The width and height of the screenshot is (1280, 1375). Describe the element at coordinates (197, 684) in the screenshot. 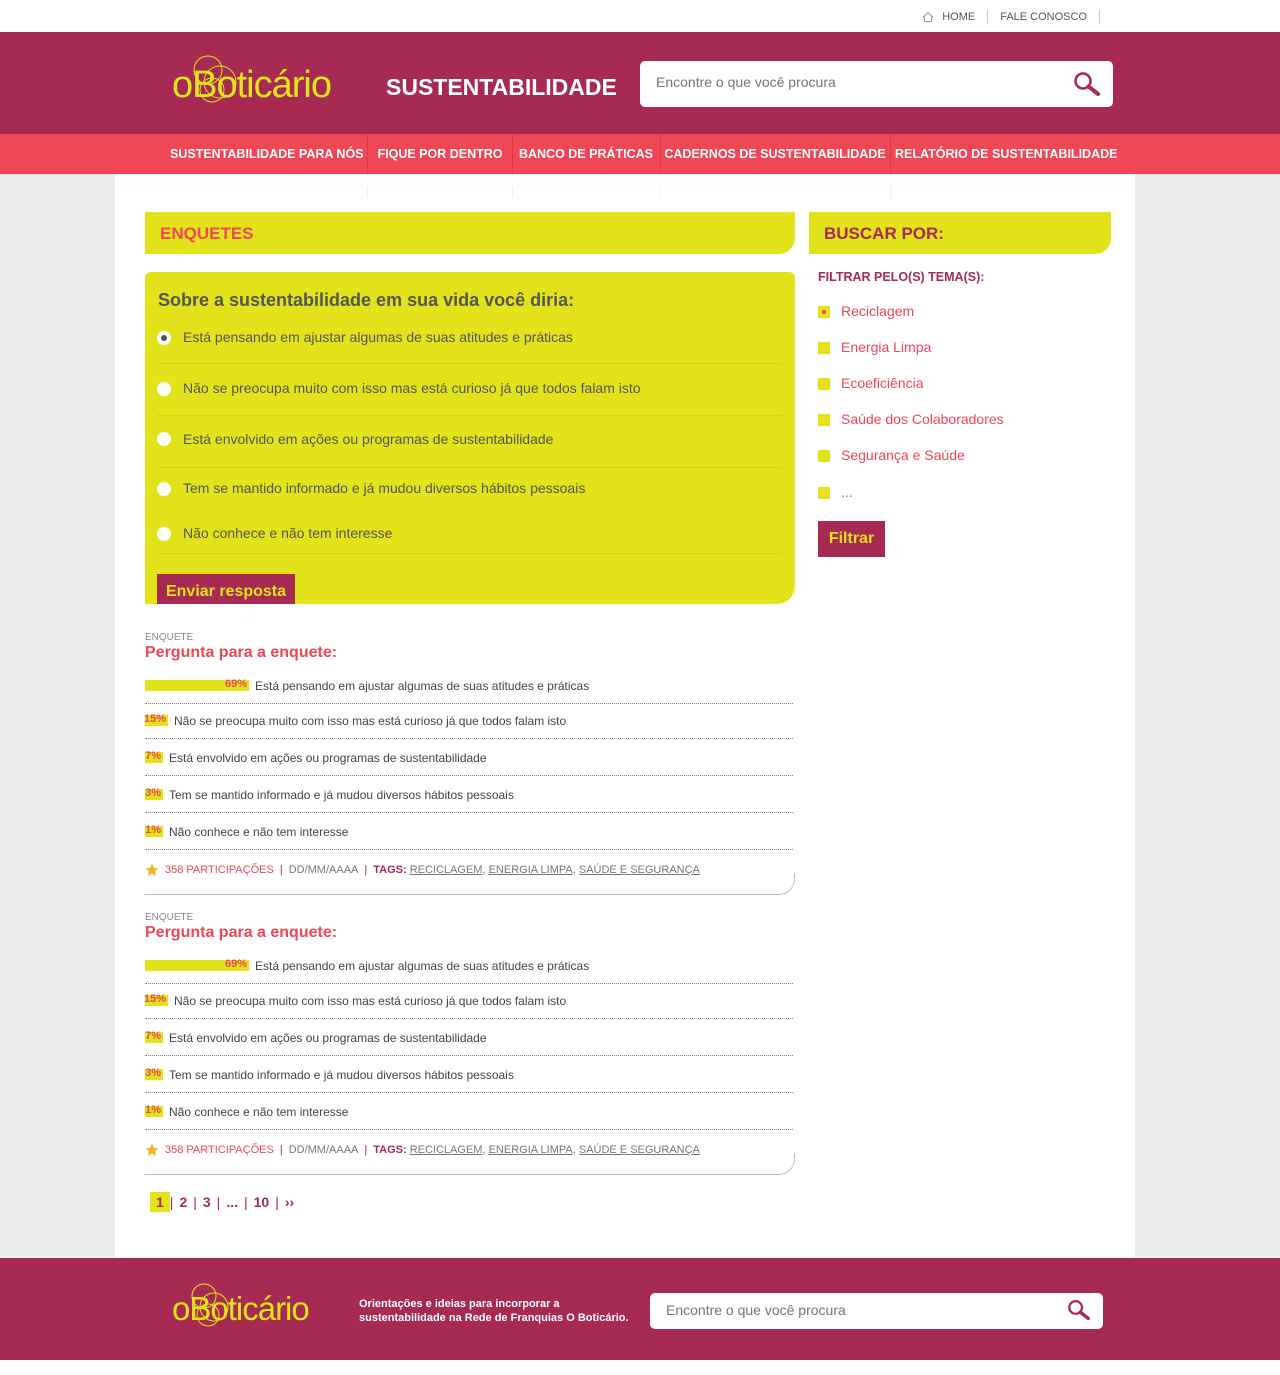

I see `result-bar: 69%` at that location.